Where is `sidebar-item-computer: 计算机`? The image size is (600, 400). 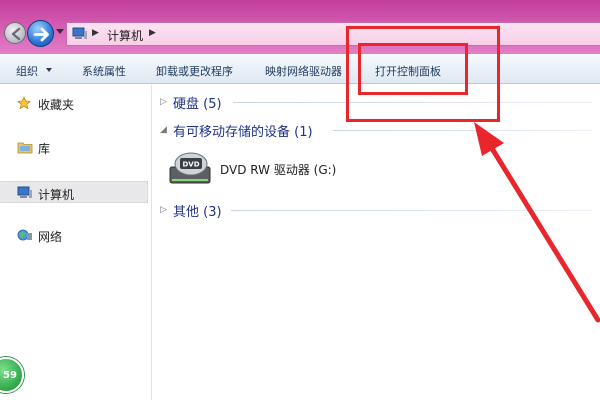
sidebar-item-computer: 计算机 is located at coordinates (74, 192).